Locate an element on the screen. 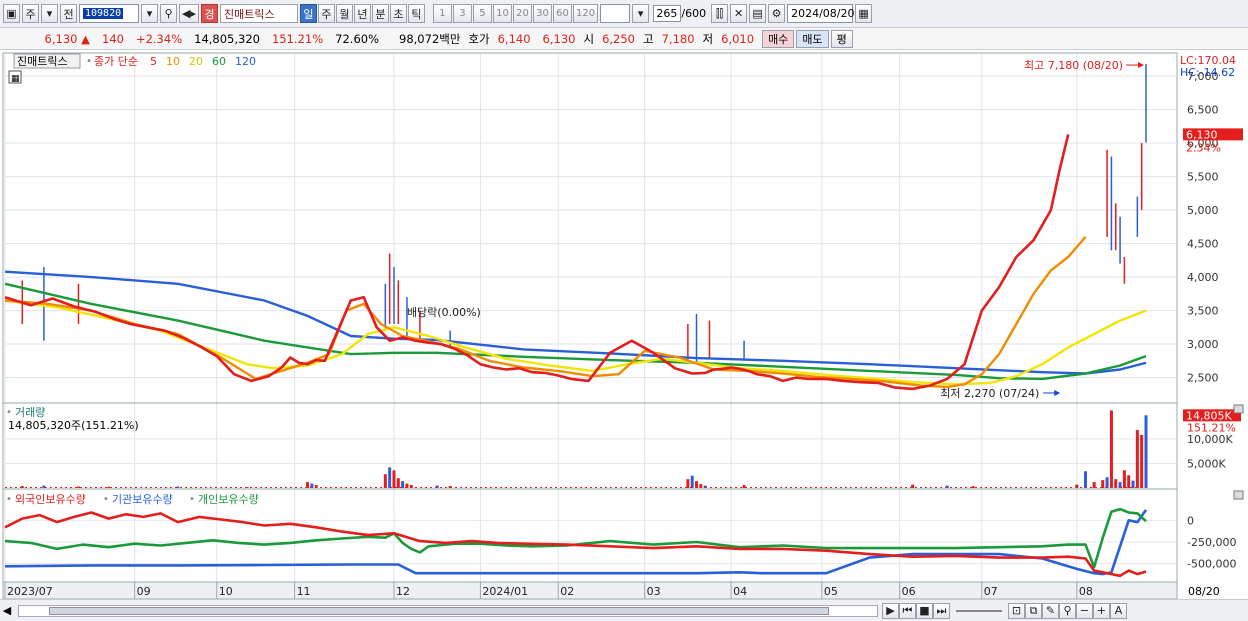  period-tab-6: 틱 is located at coordinates (416, 13).